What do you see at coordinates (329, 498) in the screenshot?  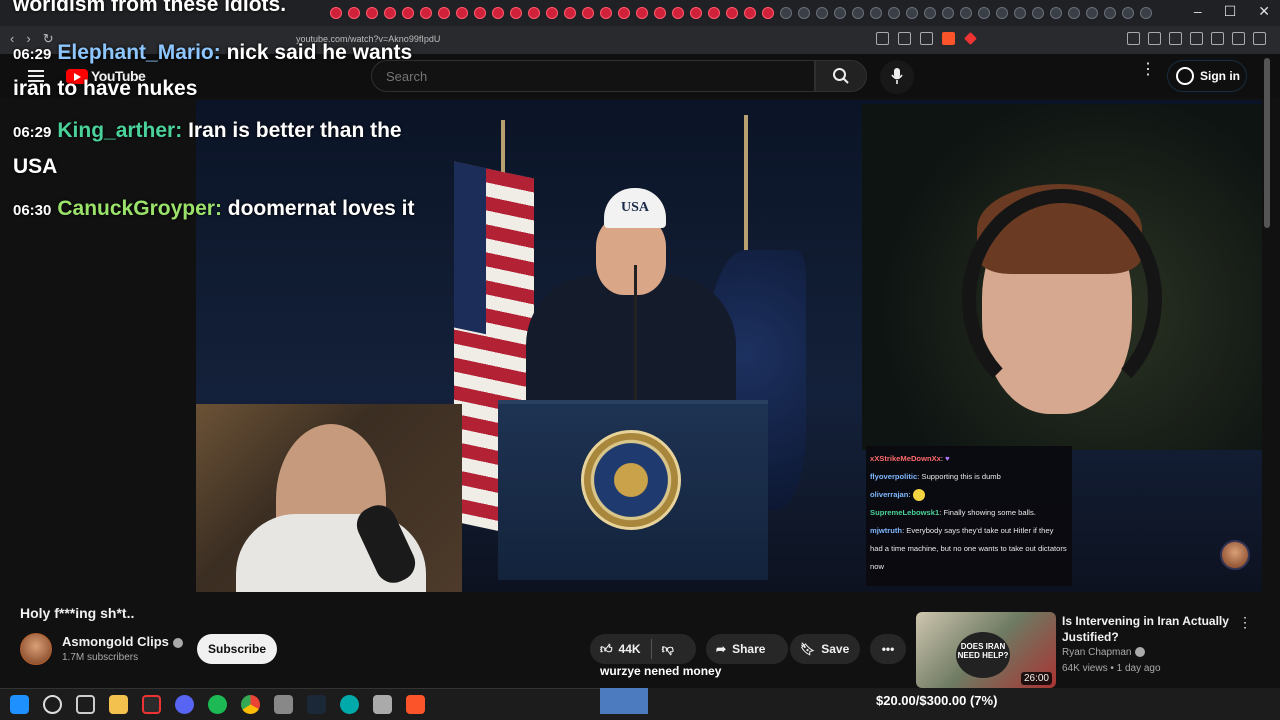 I see `webcam-left` at bounding box center [329, 498].